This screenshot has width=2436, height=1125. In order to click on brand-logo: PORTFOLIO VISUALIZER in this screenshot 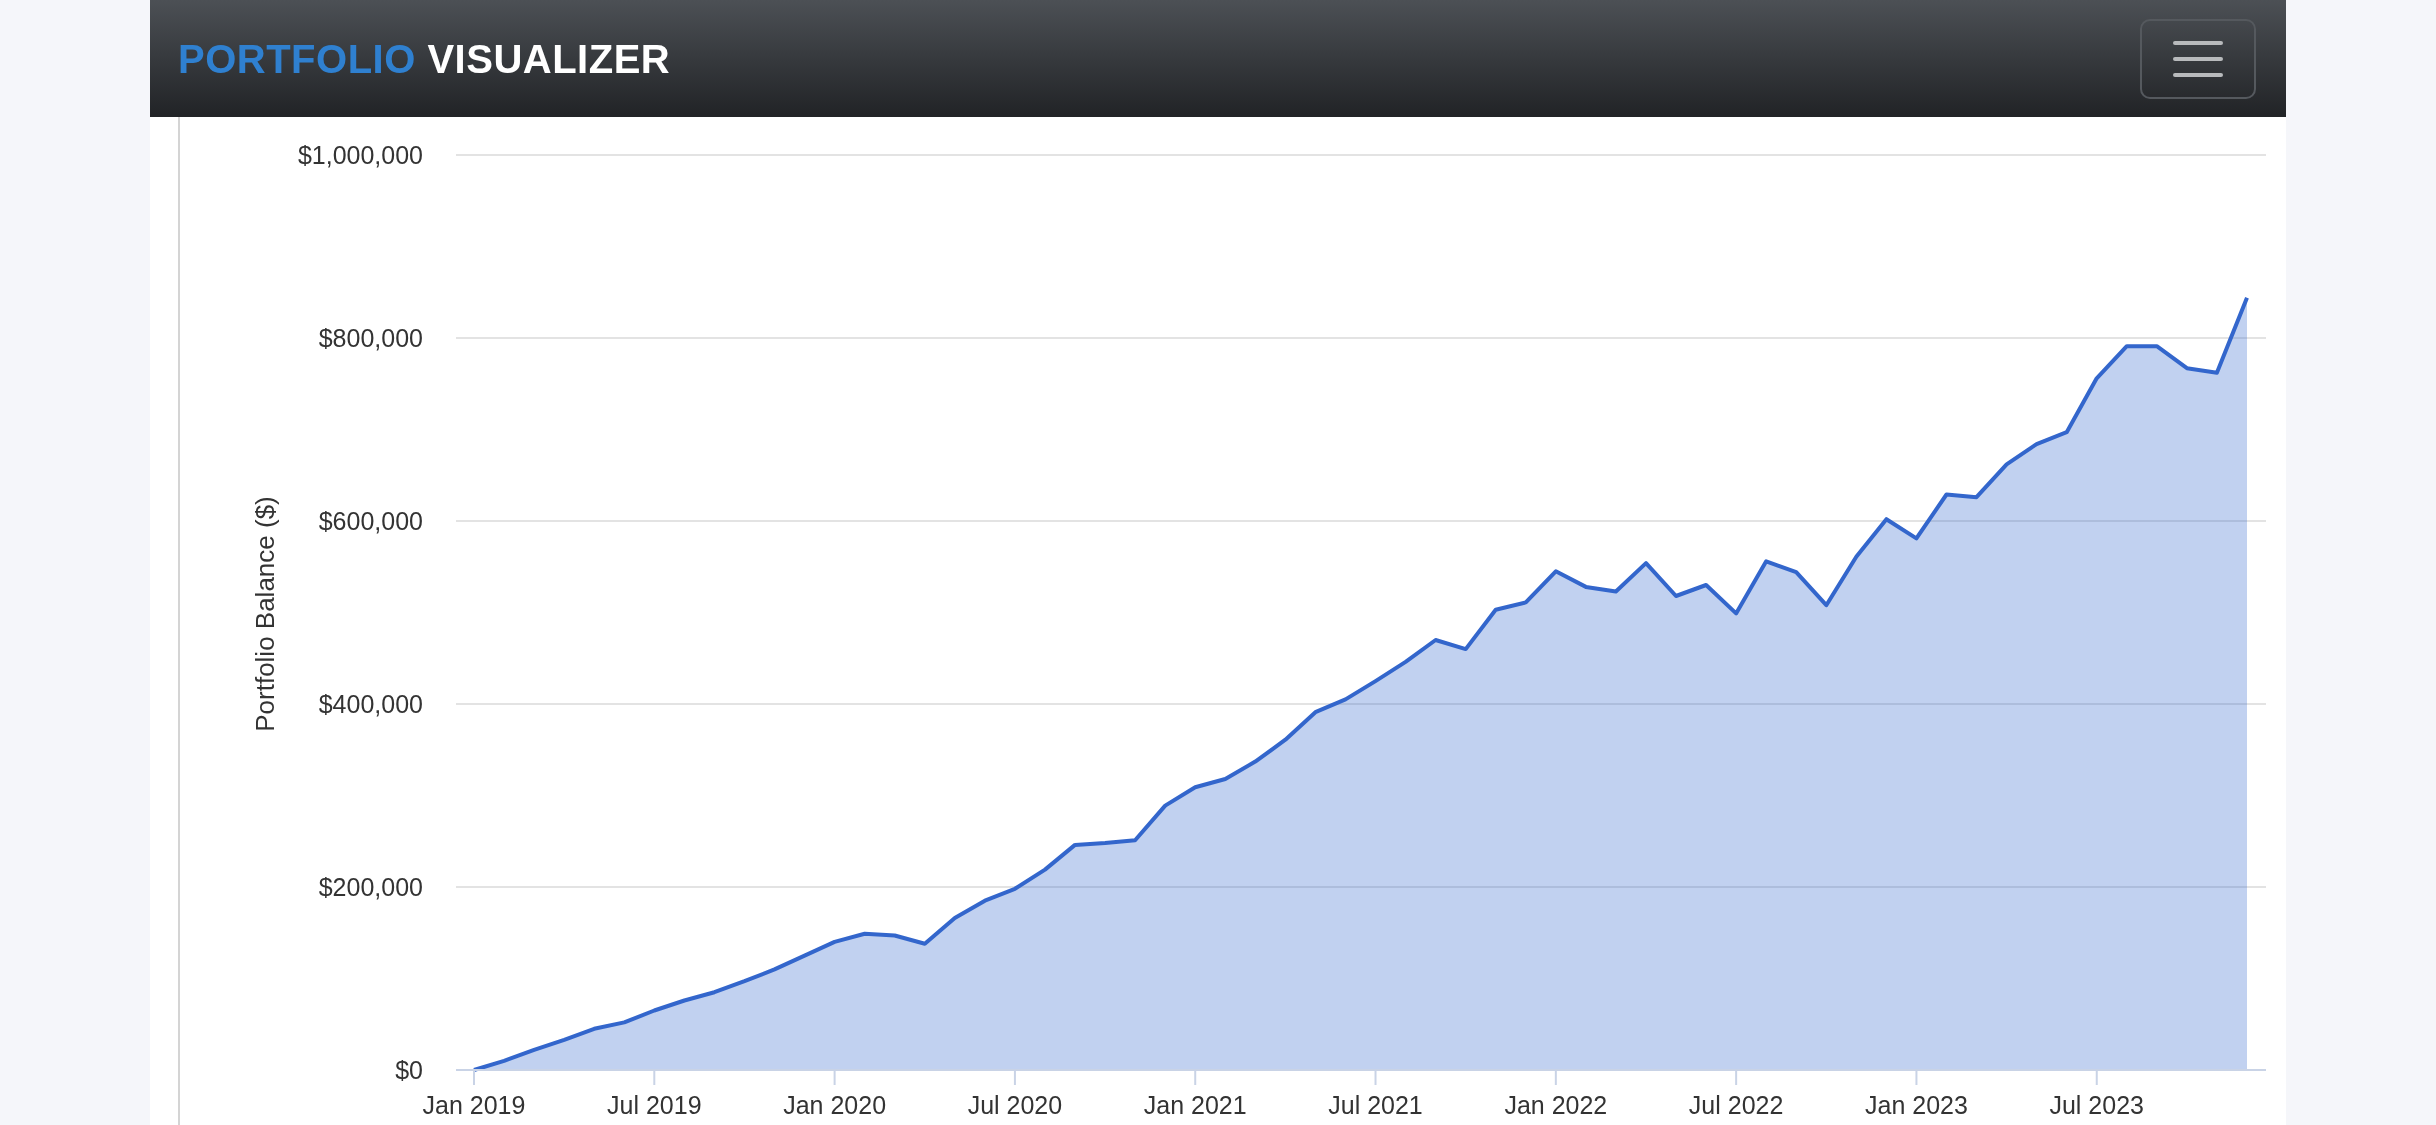, I will do `click(424, 58)`.